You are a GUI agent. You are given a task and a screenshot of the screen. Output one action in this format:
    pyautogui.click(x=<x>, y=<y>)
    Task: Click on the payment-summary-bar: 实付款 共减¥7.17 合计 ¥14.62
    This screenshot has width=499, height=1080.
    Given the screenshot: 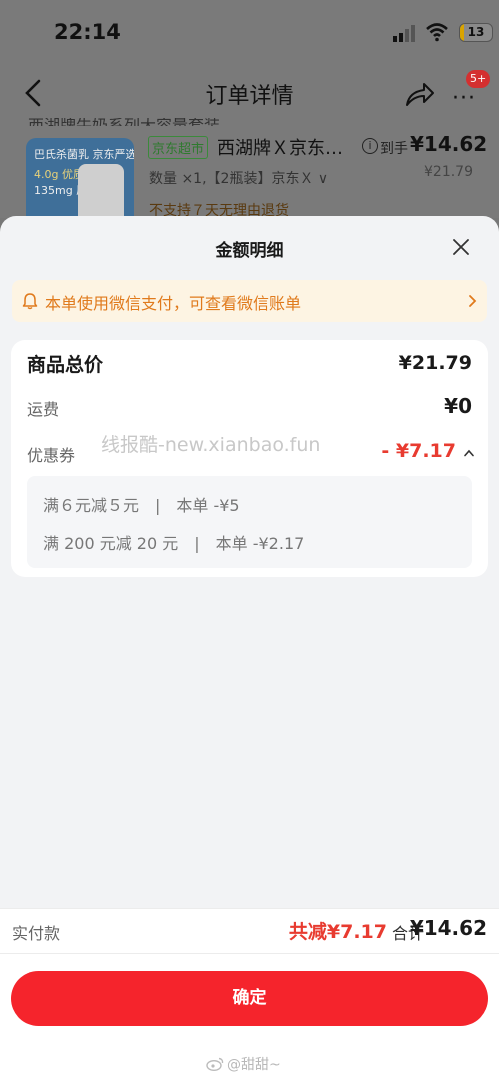 What is the action you would take?
    pyautogui.click(x=249, y=931)
    